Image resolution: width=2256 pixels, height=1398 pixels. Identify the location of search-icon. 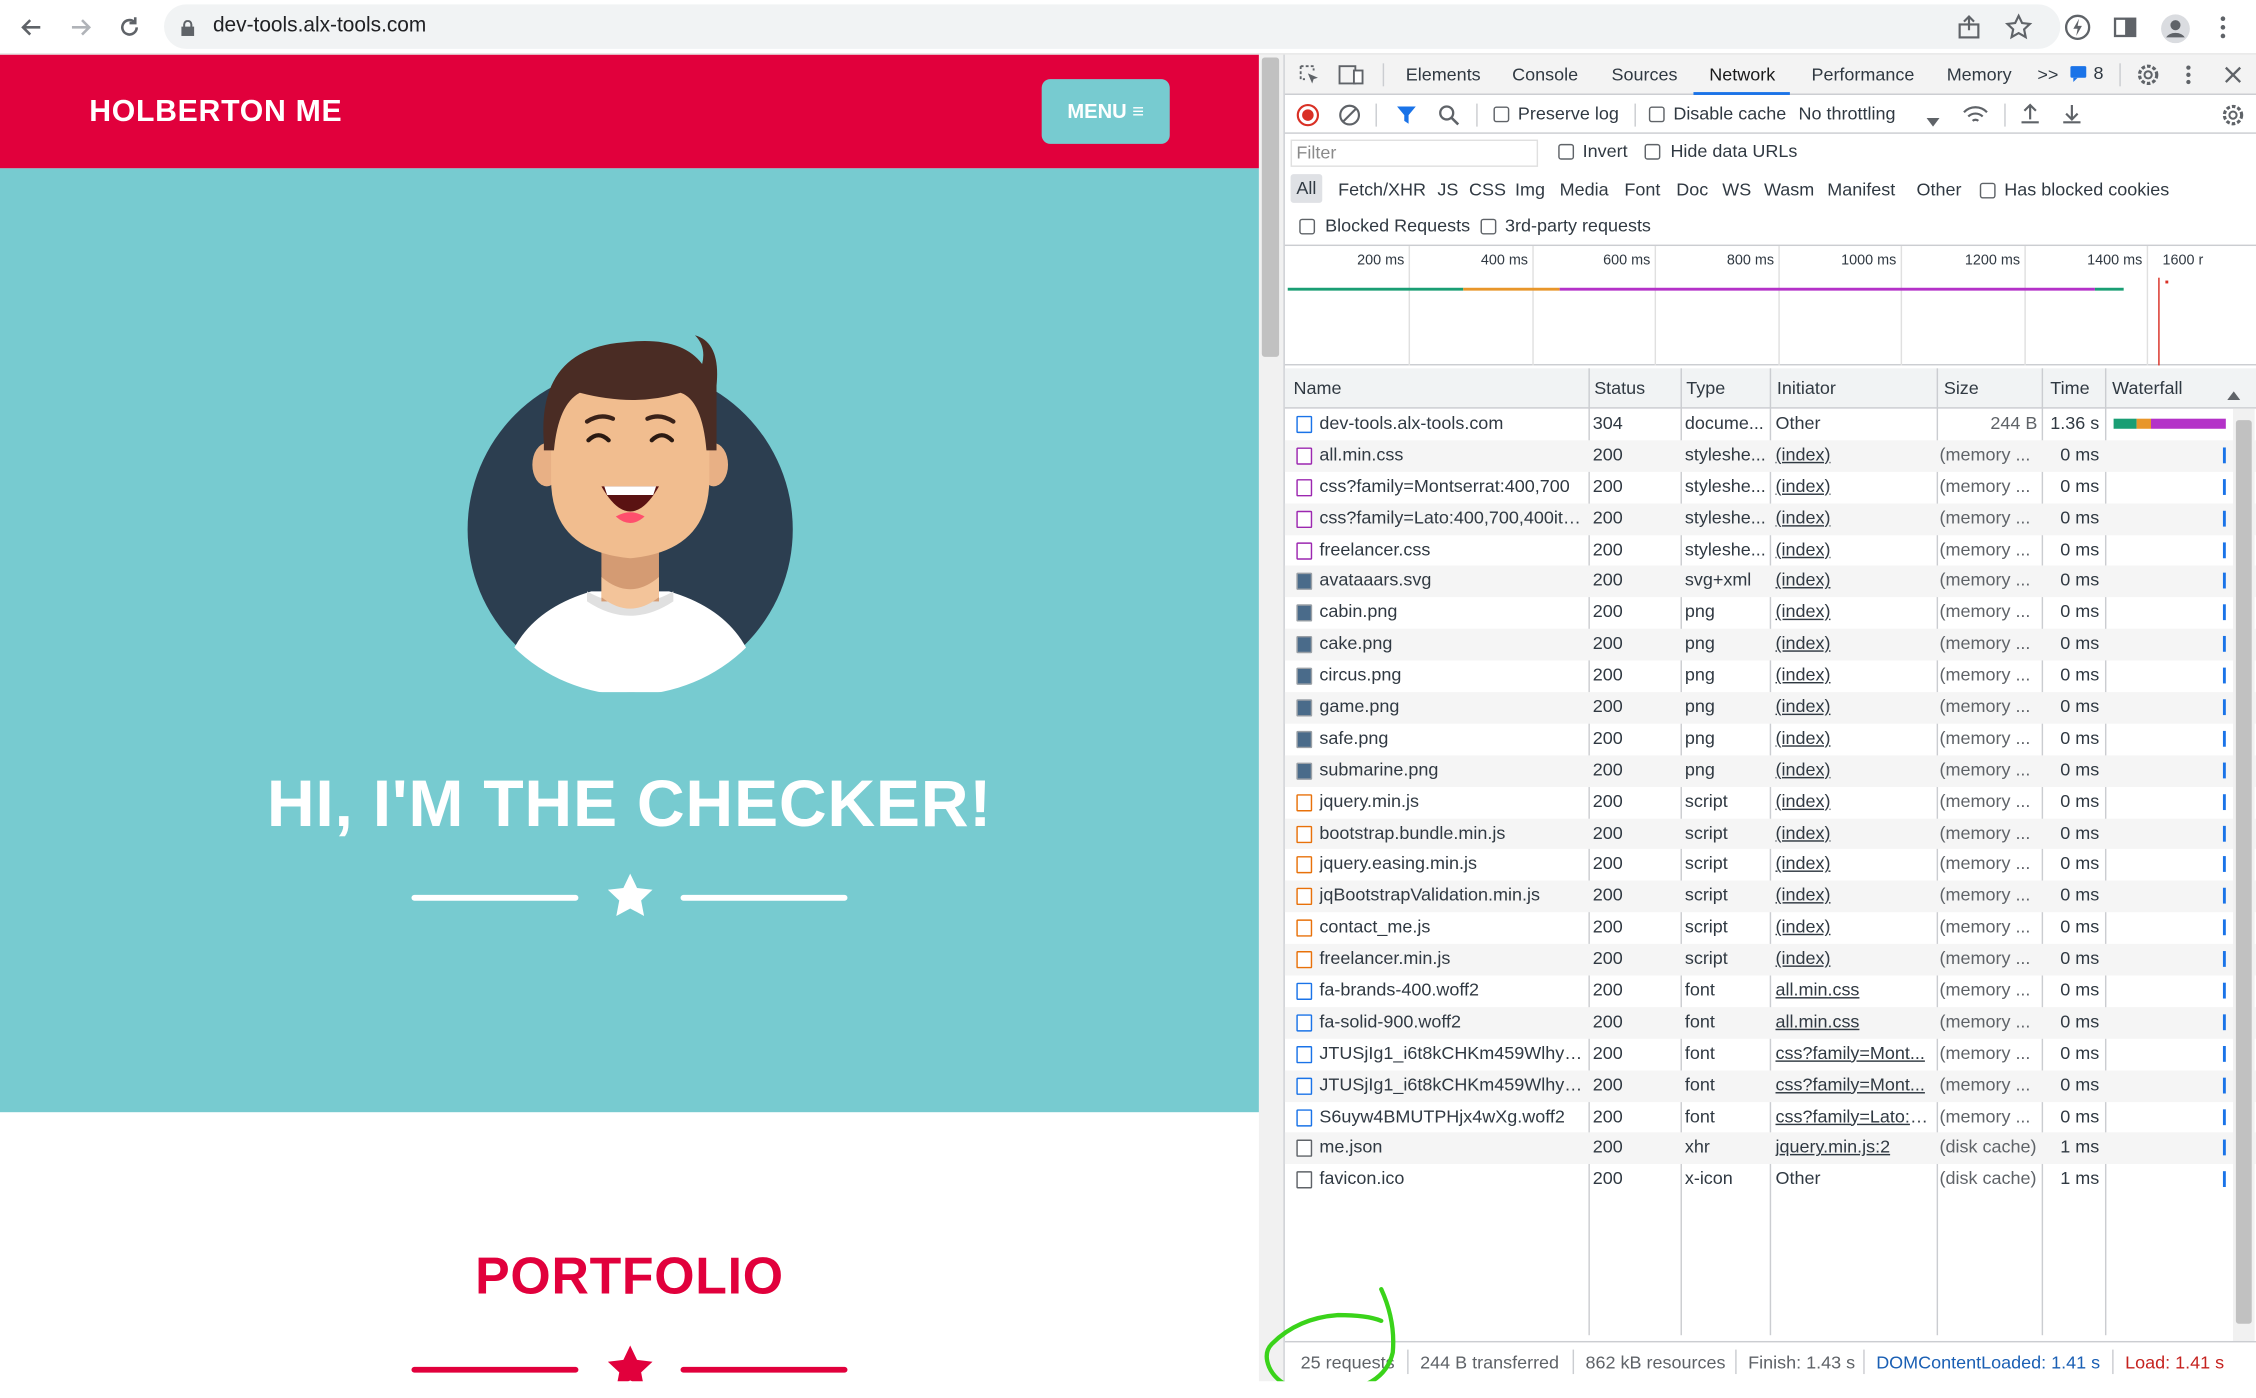
(1448, 117).